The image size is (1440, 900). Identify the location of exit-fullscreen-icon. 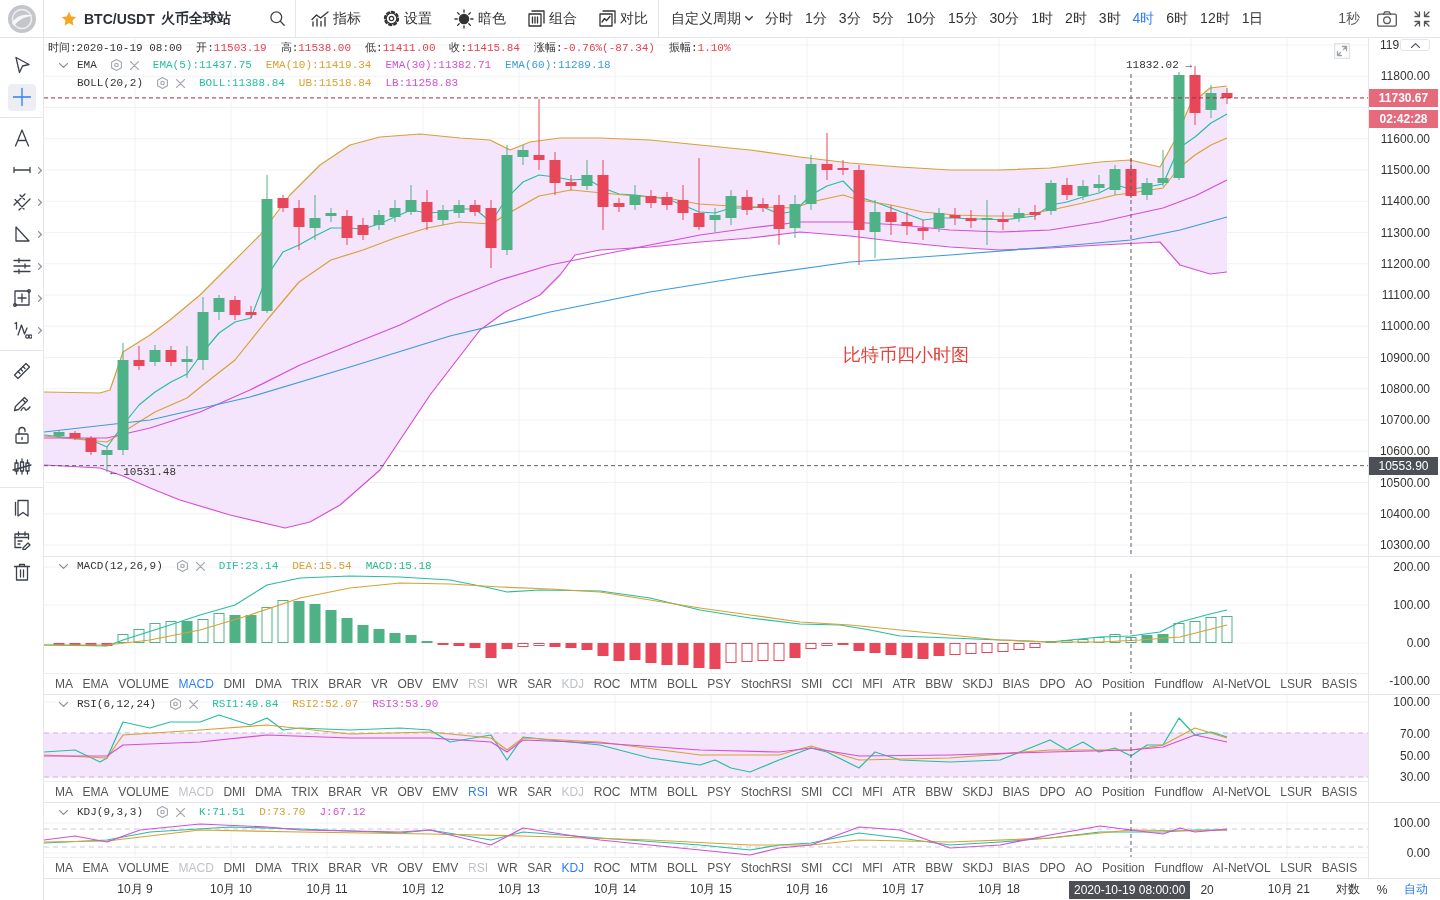
(1422, 18).